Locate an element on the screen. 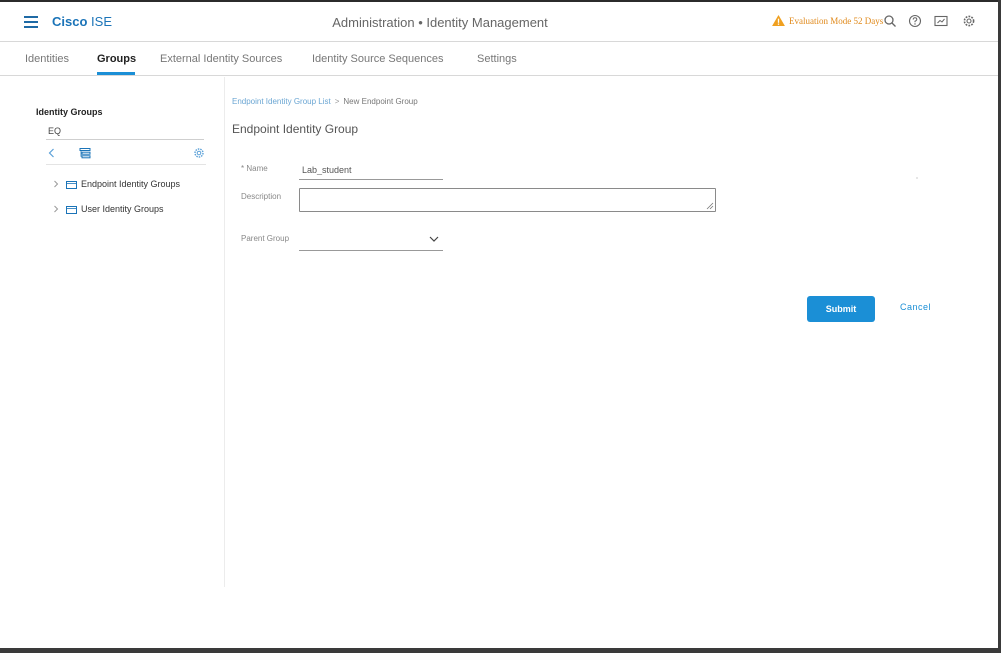 This screenshot has width=1001, height=653. window-edge-bottom is located at coordinates (500, 650).